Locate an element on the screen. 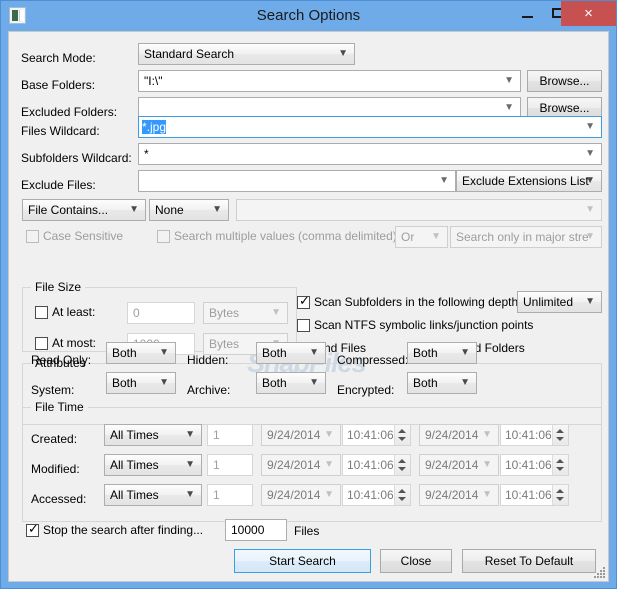  stream-scope-combo: Search only in major stre ▼ is located at coordinates (526, 237).